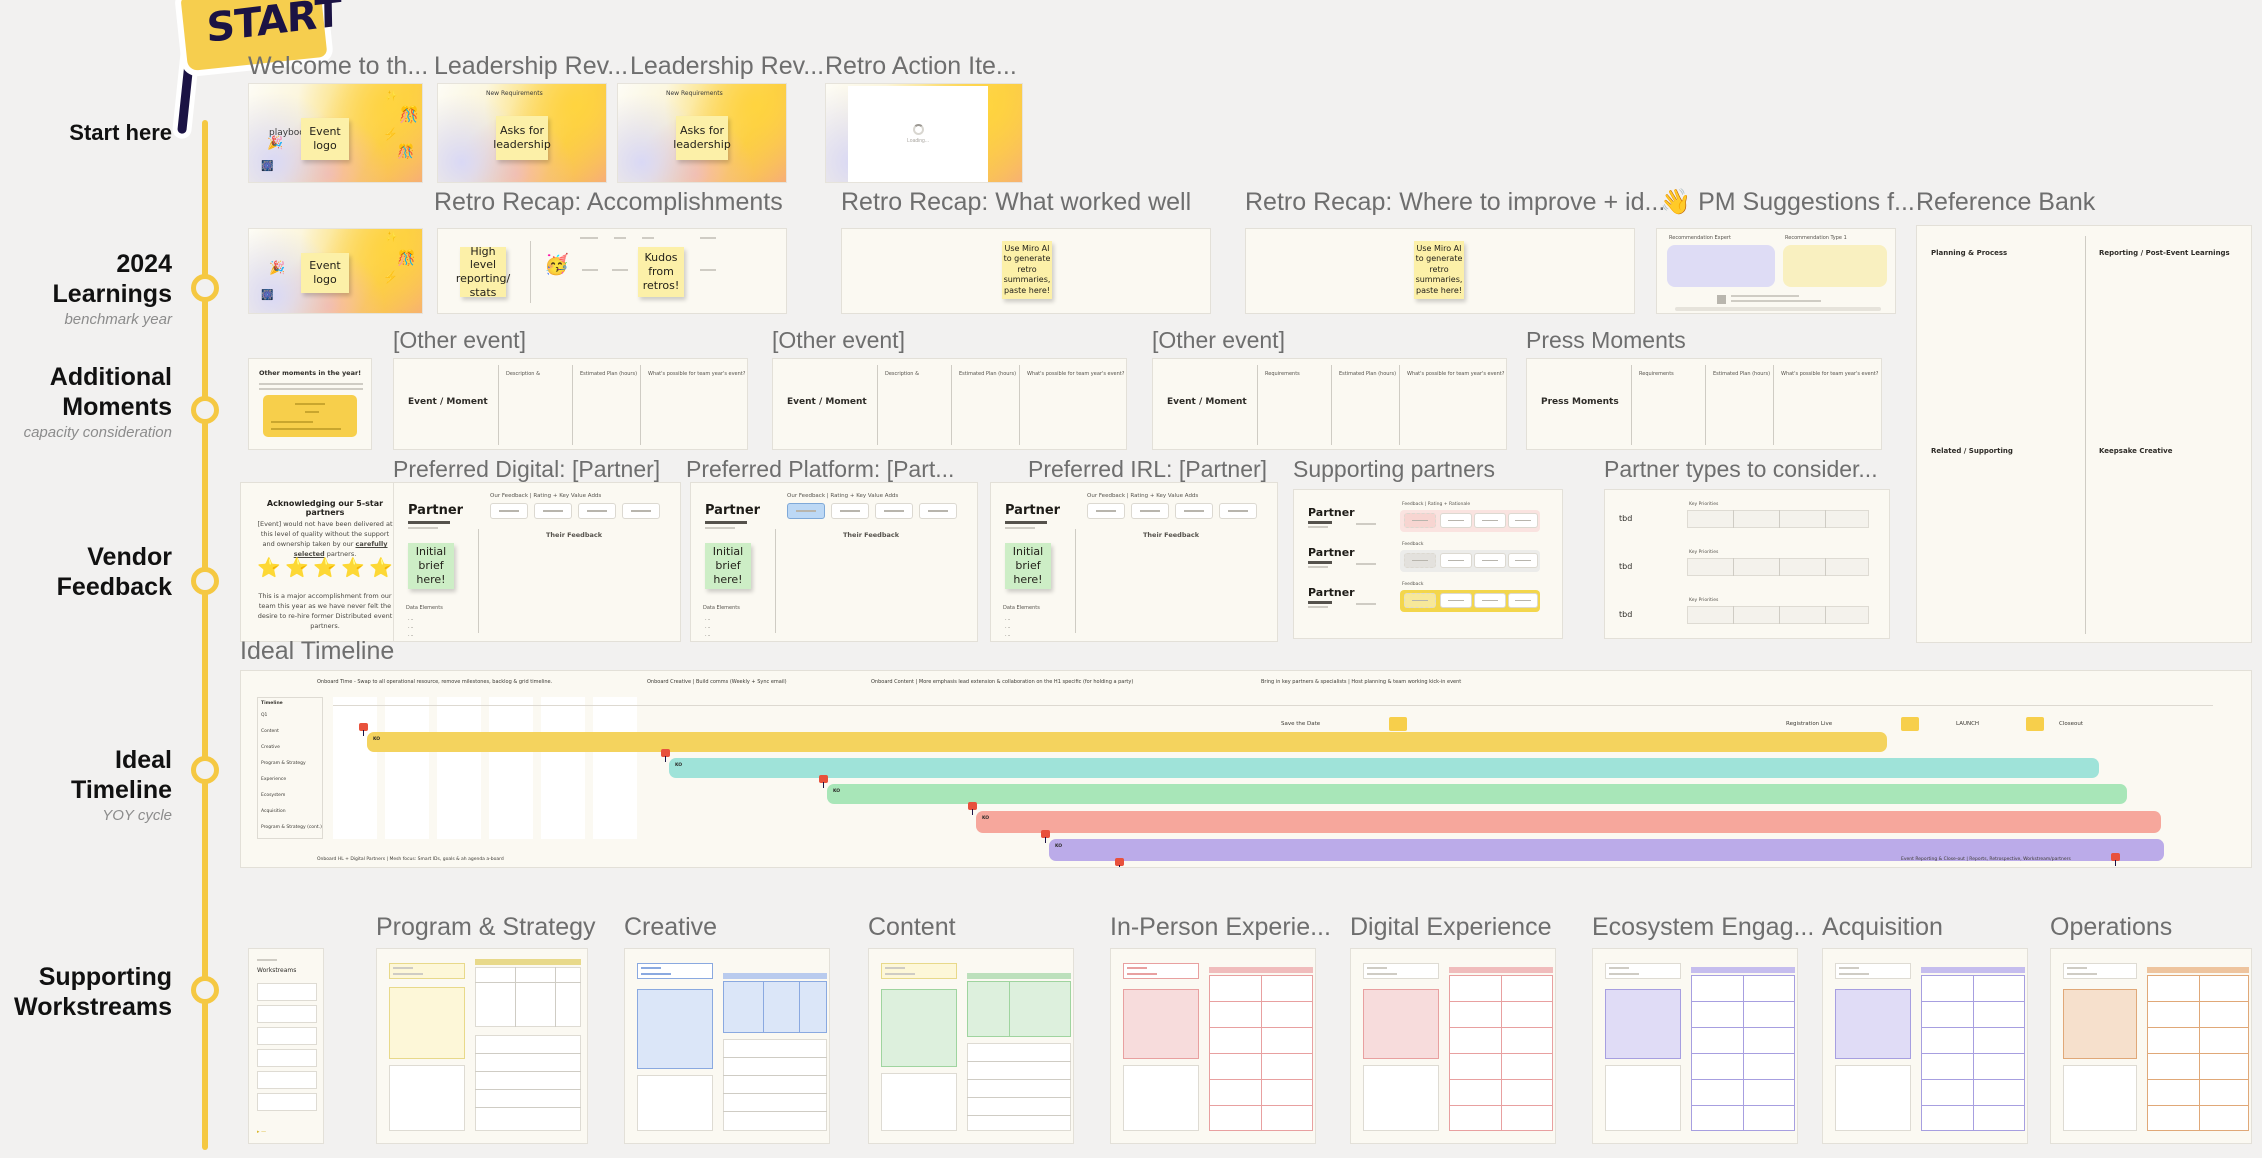 The image size is (2262, 1158). What do you see at coordinates (427, 1023) in the screenshot?
I see `ws1-block` at bounding box center [427, 1023].